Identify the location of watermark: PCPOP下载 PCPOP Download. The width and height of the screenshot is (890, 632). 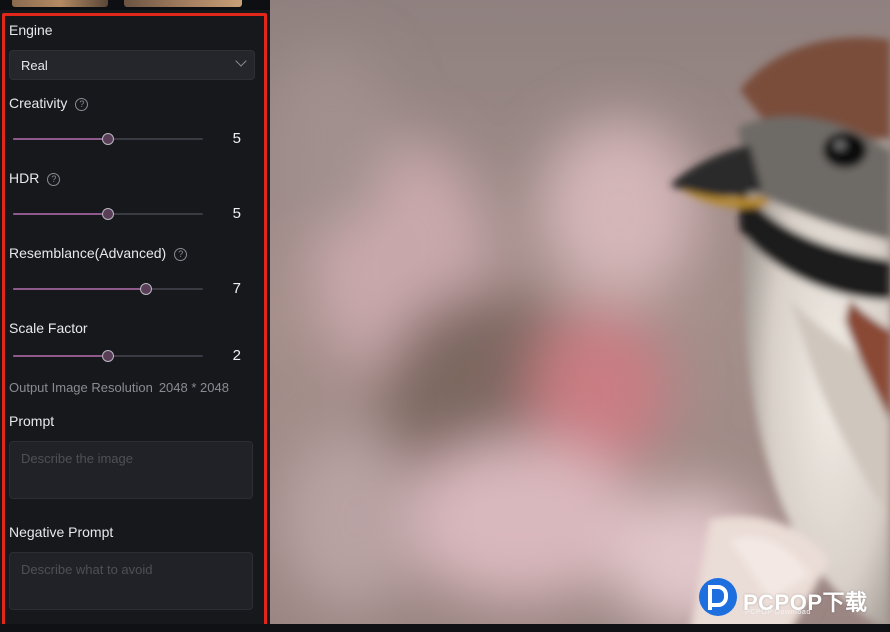
(792, 599).